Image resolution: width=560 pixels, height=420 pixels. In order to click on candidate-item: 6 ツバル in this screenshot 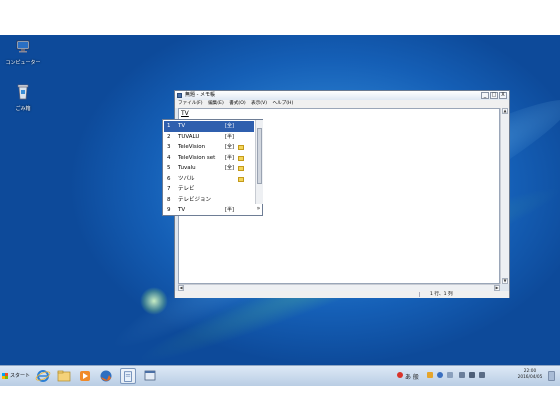, I will do `click(209, 179)`.